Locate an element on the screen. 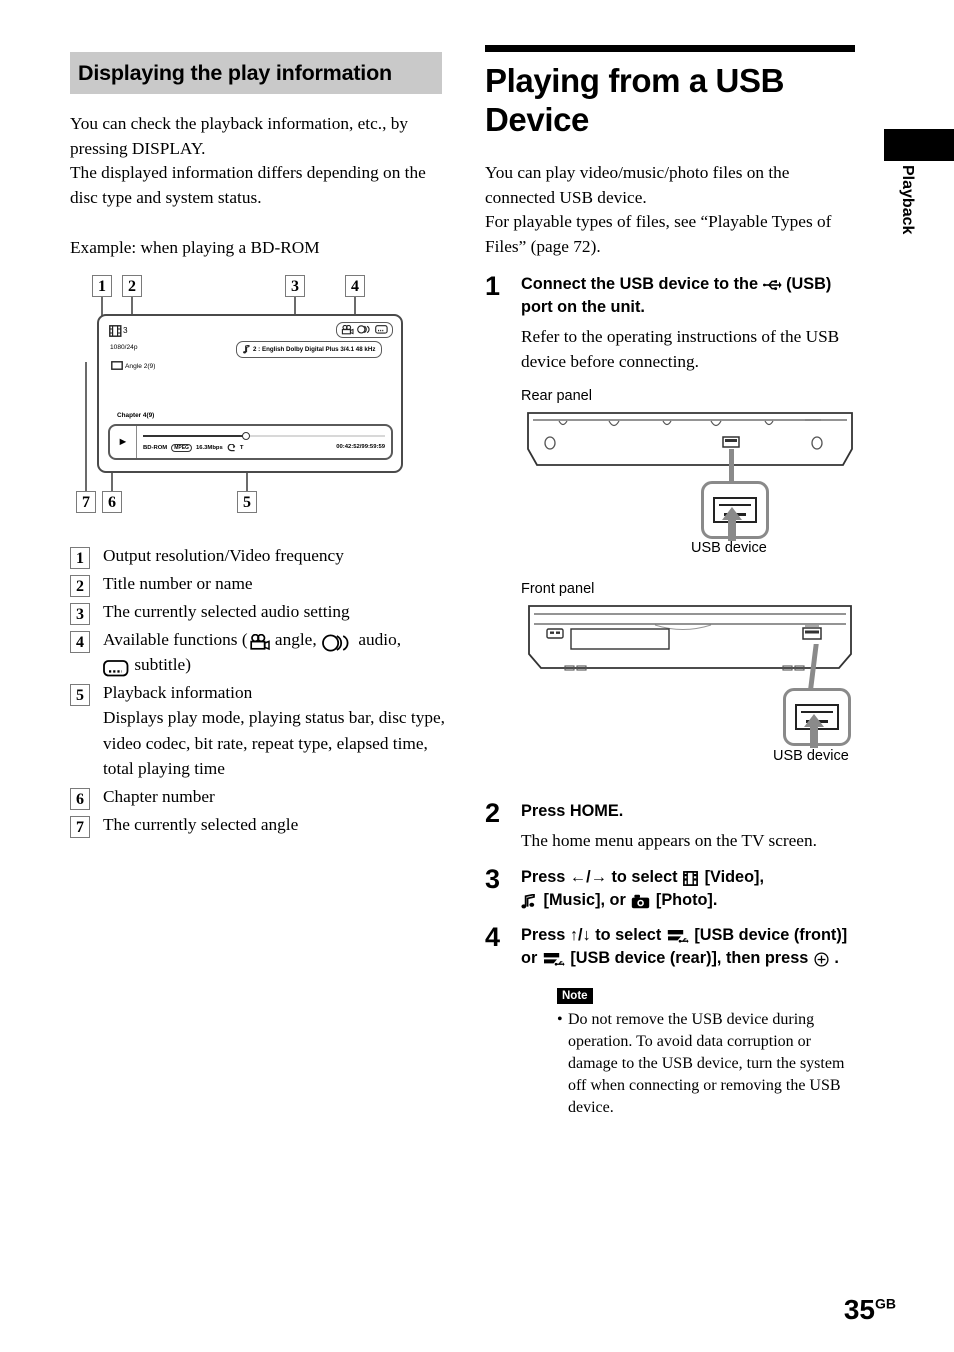  rear-panel-label: Rear panel is located at coordinates (556, 396).